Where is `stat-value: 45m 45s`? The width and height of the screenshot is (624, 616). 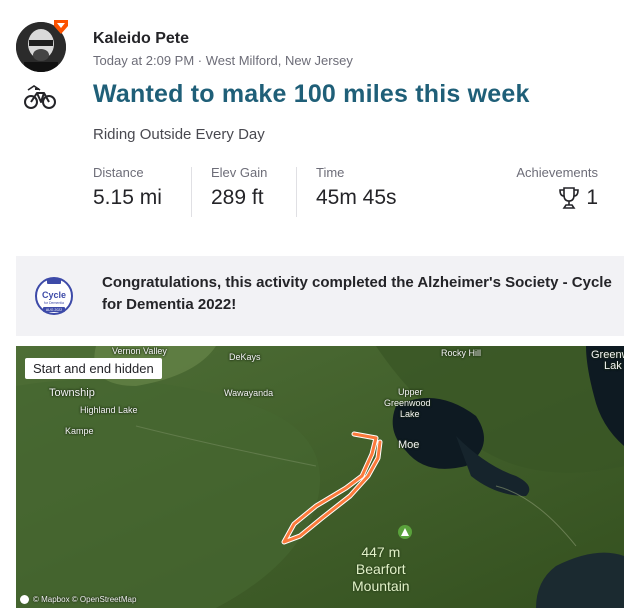
stat-value: 45m 45s is located at coordinates (356, 197).